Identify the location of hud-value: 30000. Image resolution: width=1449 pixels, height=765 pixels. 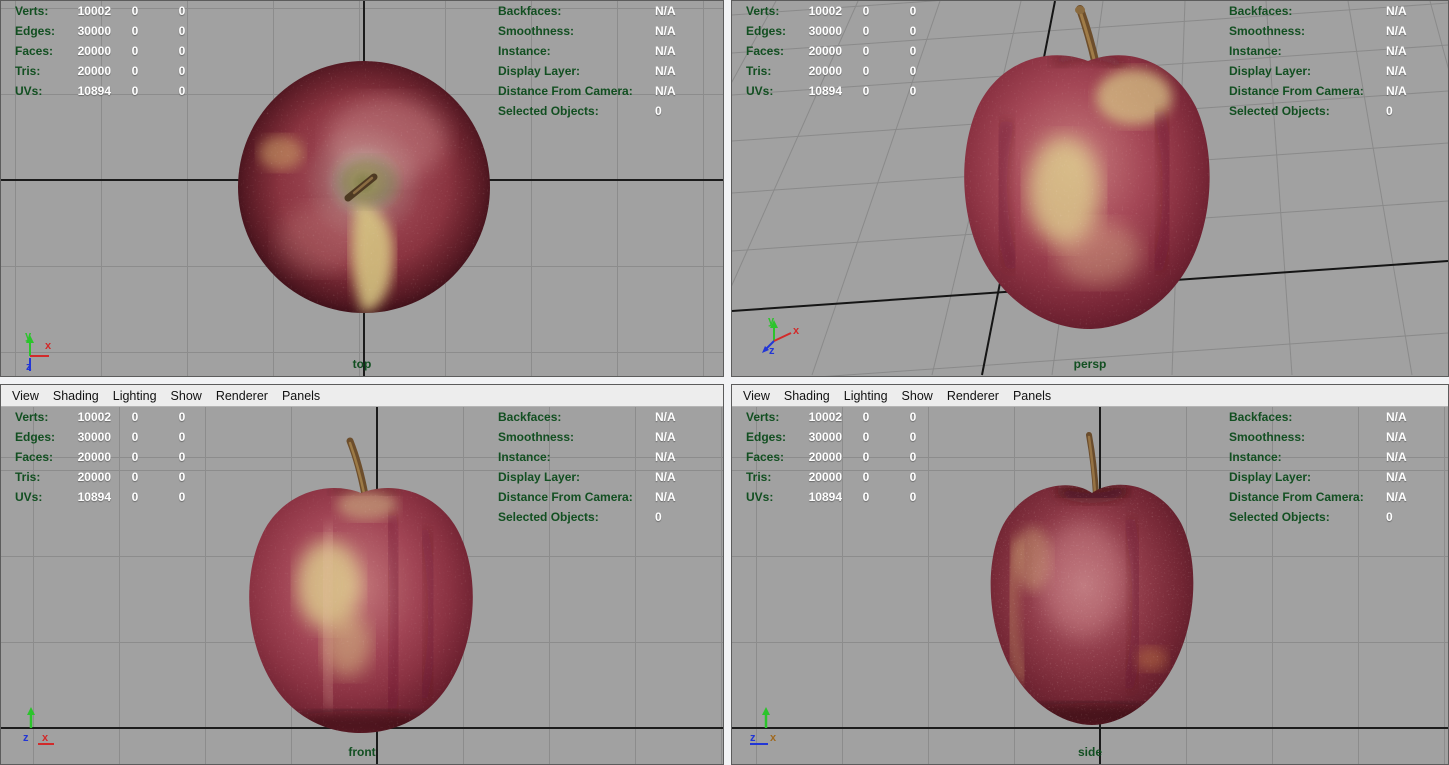
(825, 437).